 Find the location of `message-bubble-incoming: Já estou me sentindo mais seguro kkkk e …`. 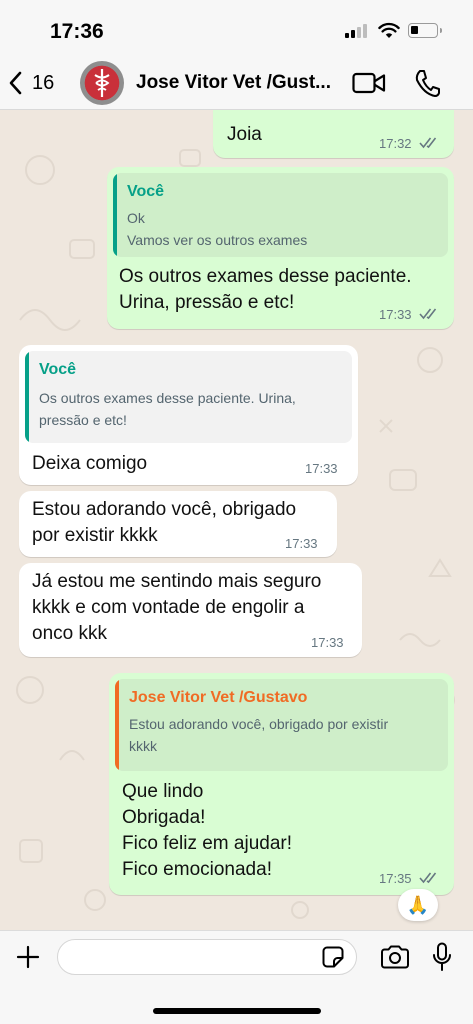

message-bubble-incoming: Já estou me sentindo mais seguro kkkk e … is located at coordinates (190, 610).